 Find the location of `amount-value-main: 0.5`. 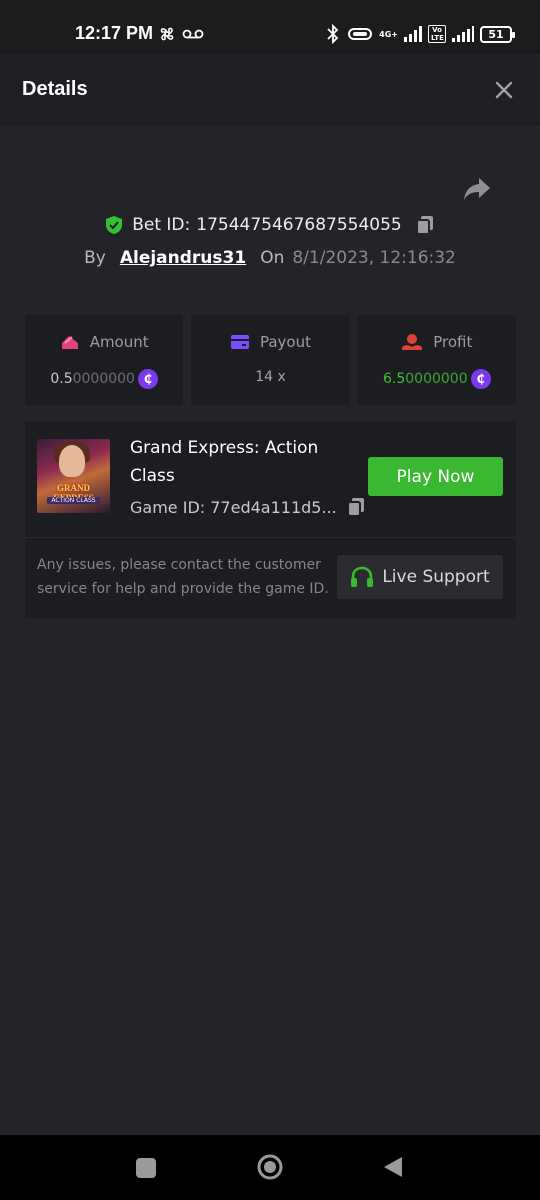

amount-value-main: 0.5 is located at coordinates (61, 379).